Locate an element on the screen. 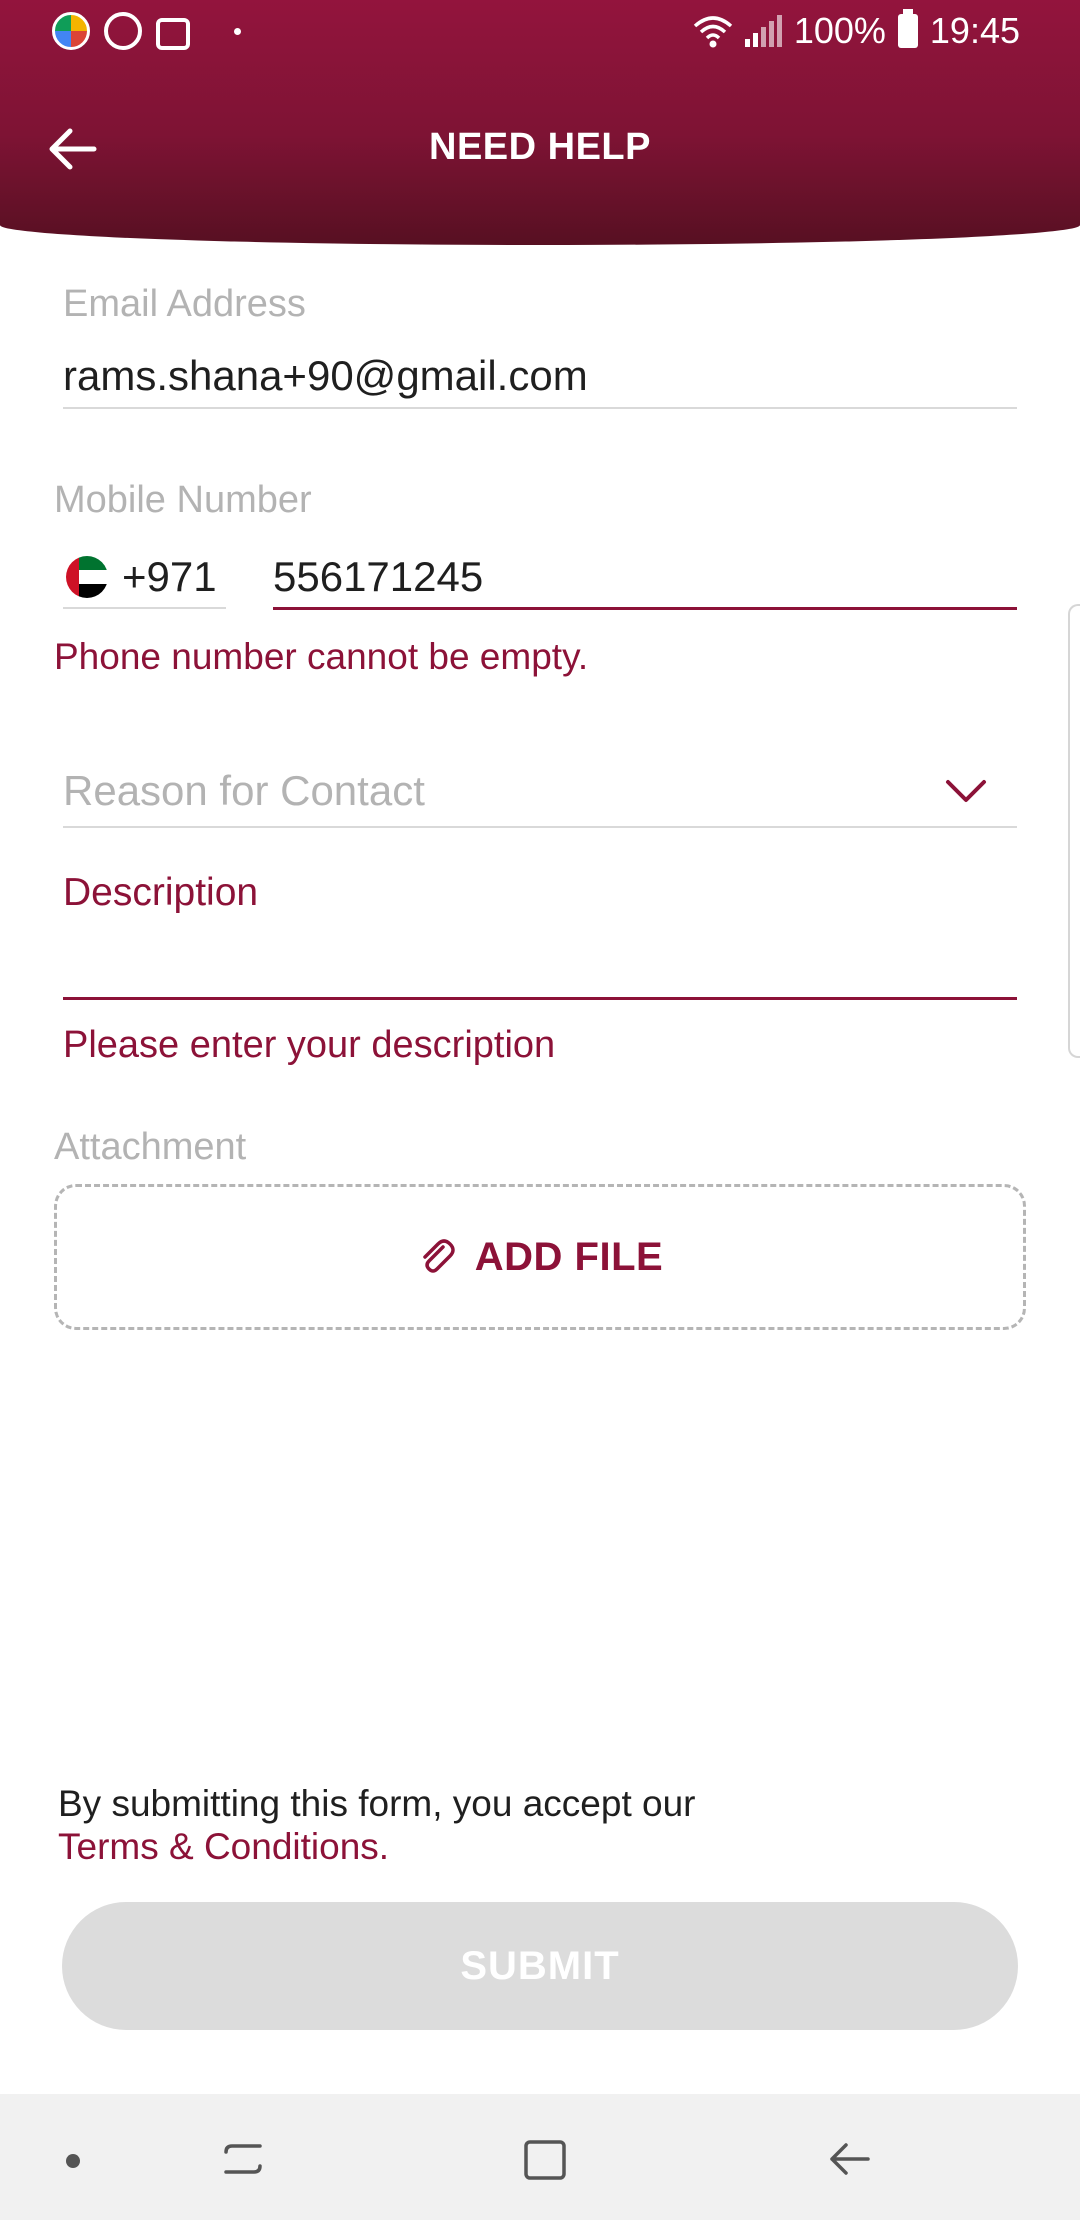  description-label: Description is located at coordinates (161, 892).